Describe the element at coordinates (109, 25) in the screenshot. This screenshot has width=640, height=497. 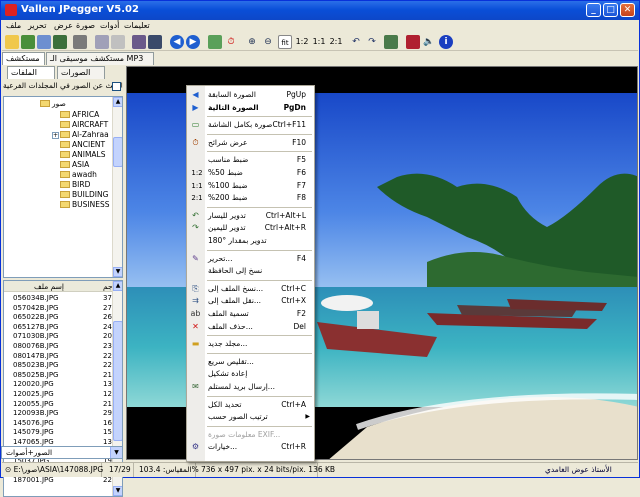
I see `menu-tools: أدوات` at that location.